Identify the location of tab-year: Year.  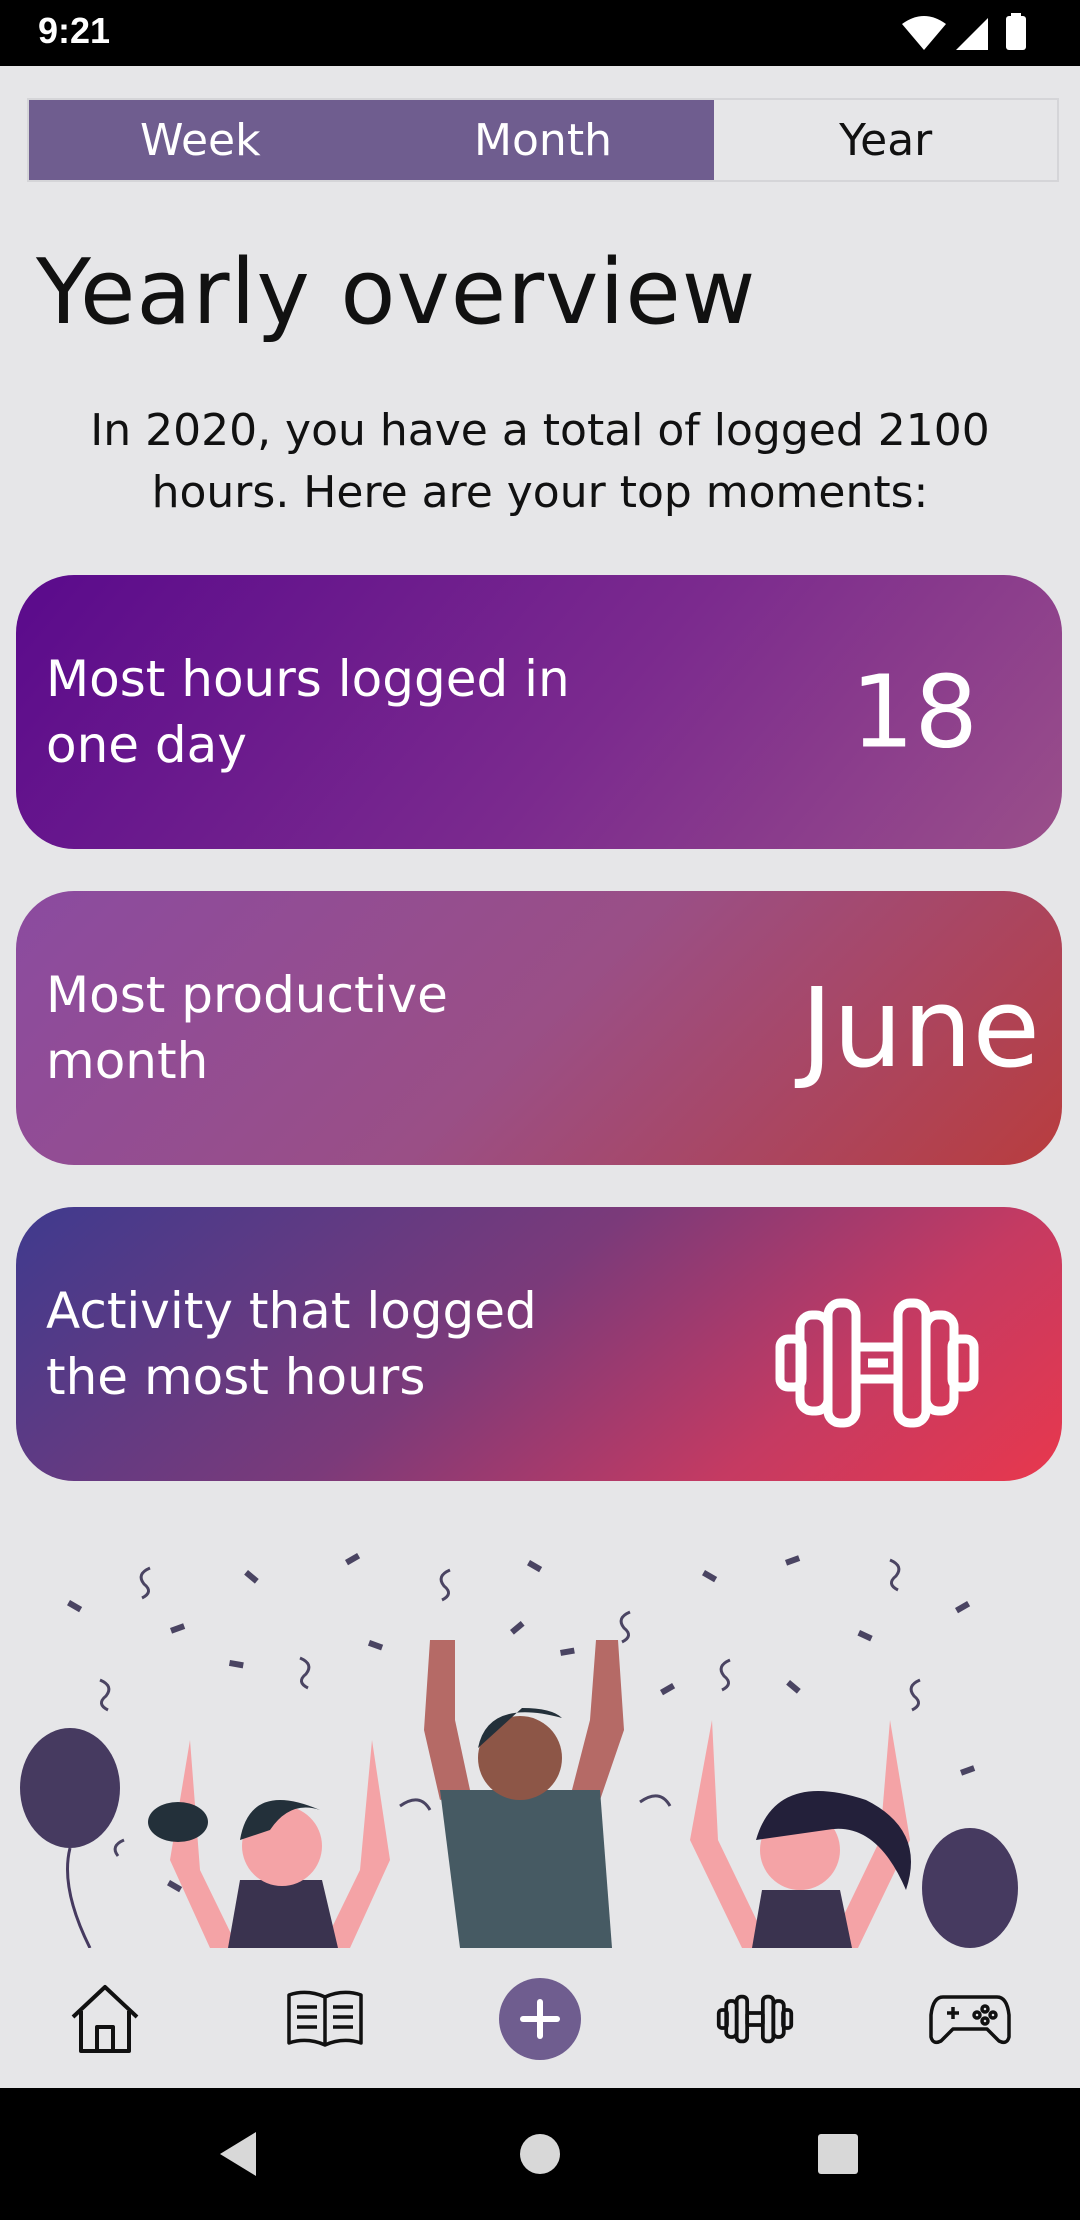
(885, 140).